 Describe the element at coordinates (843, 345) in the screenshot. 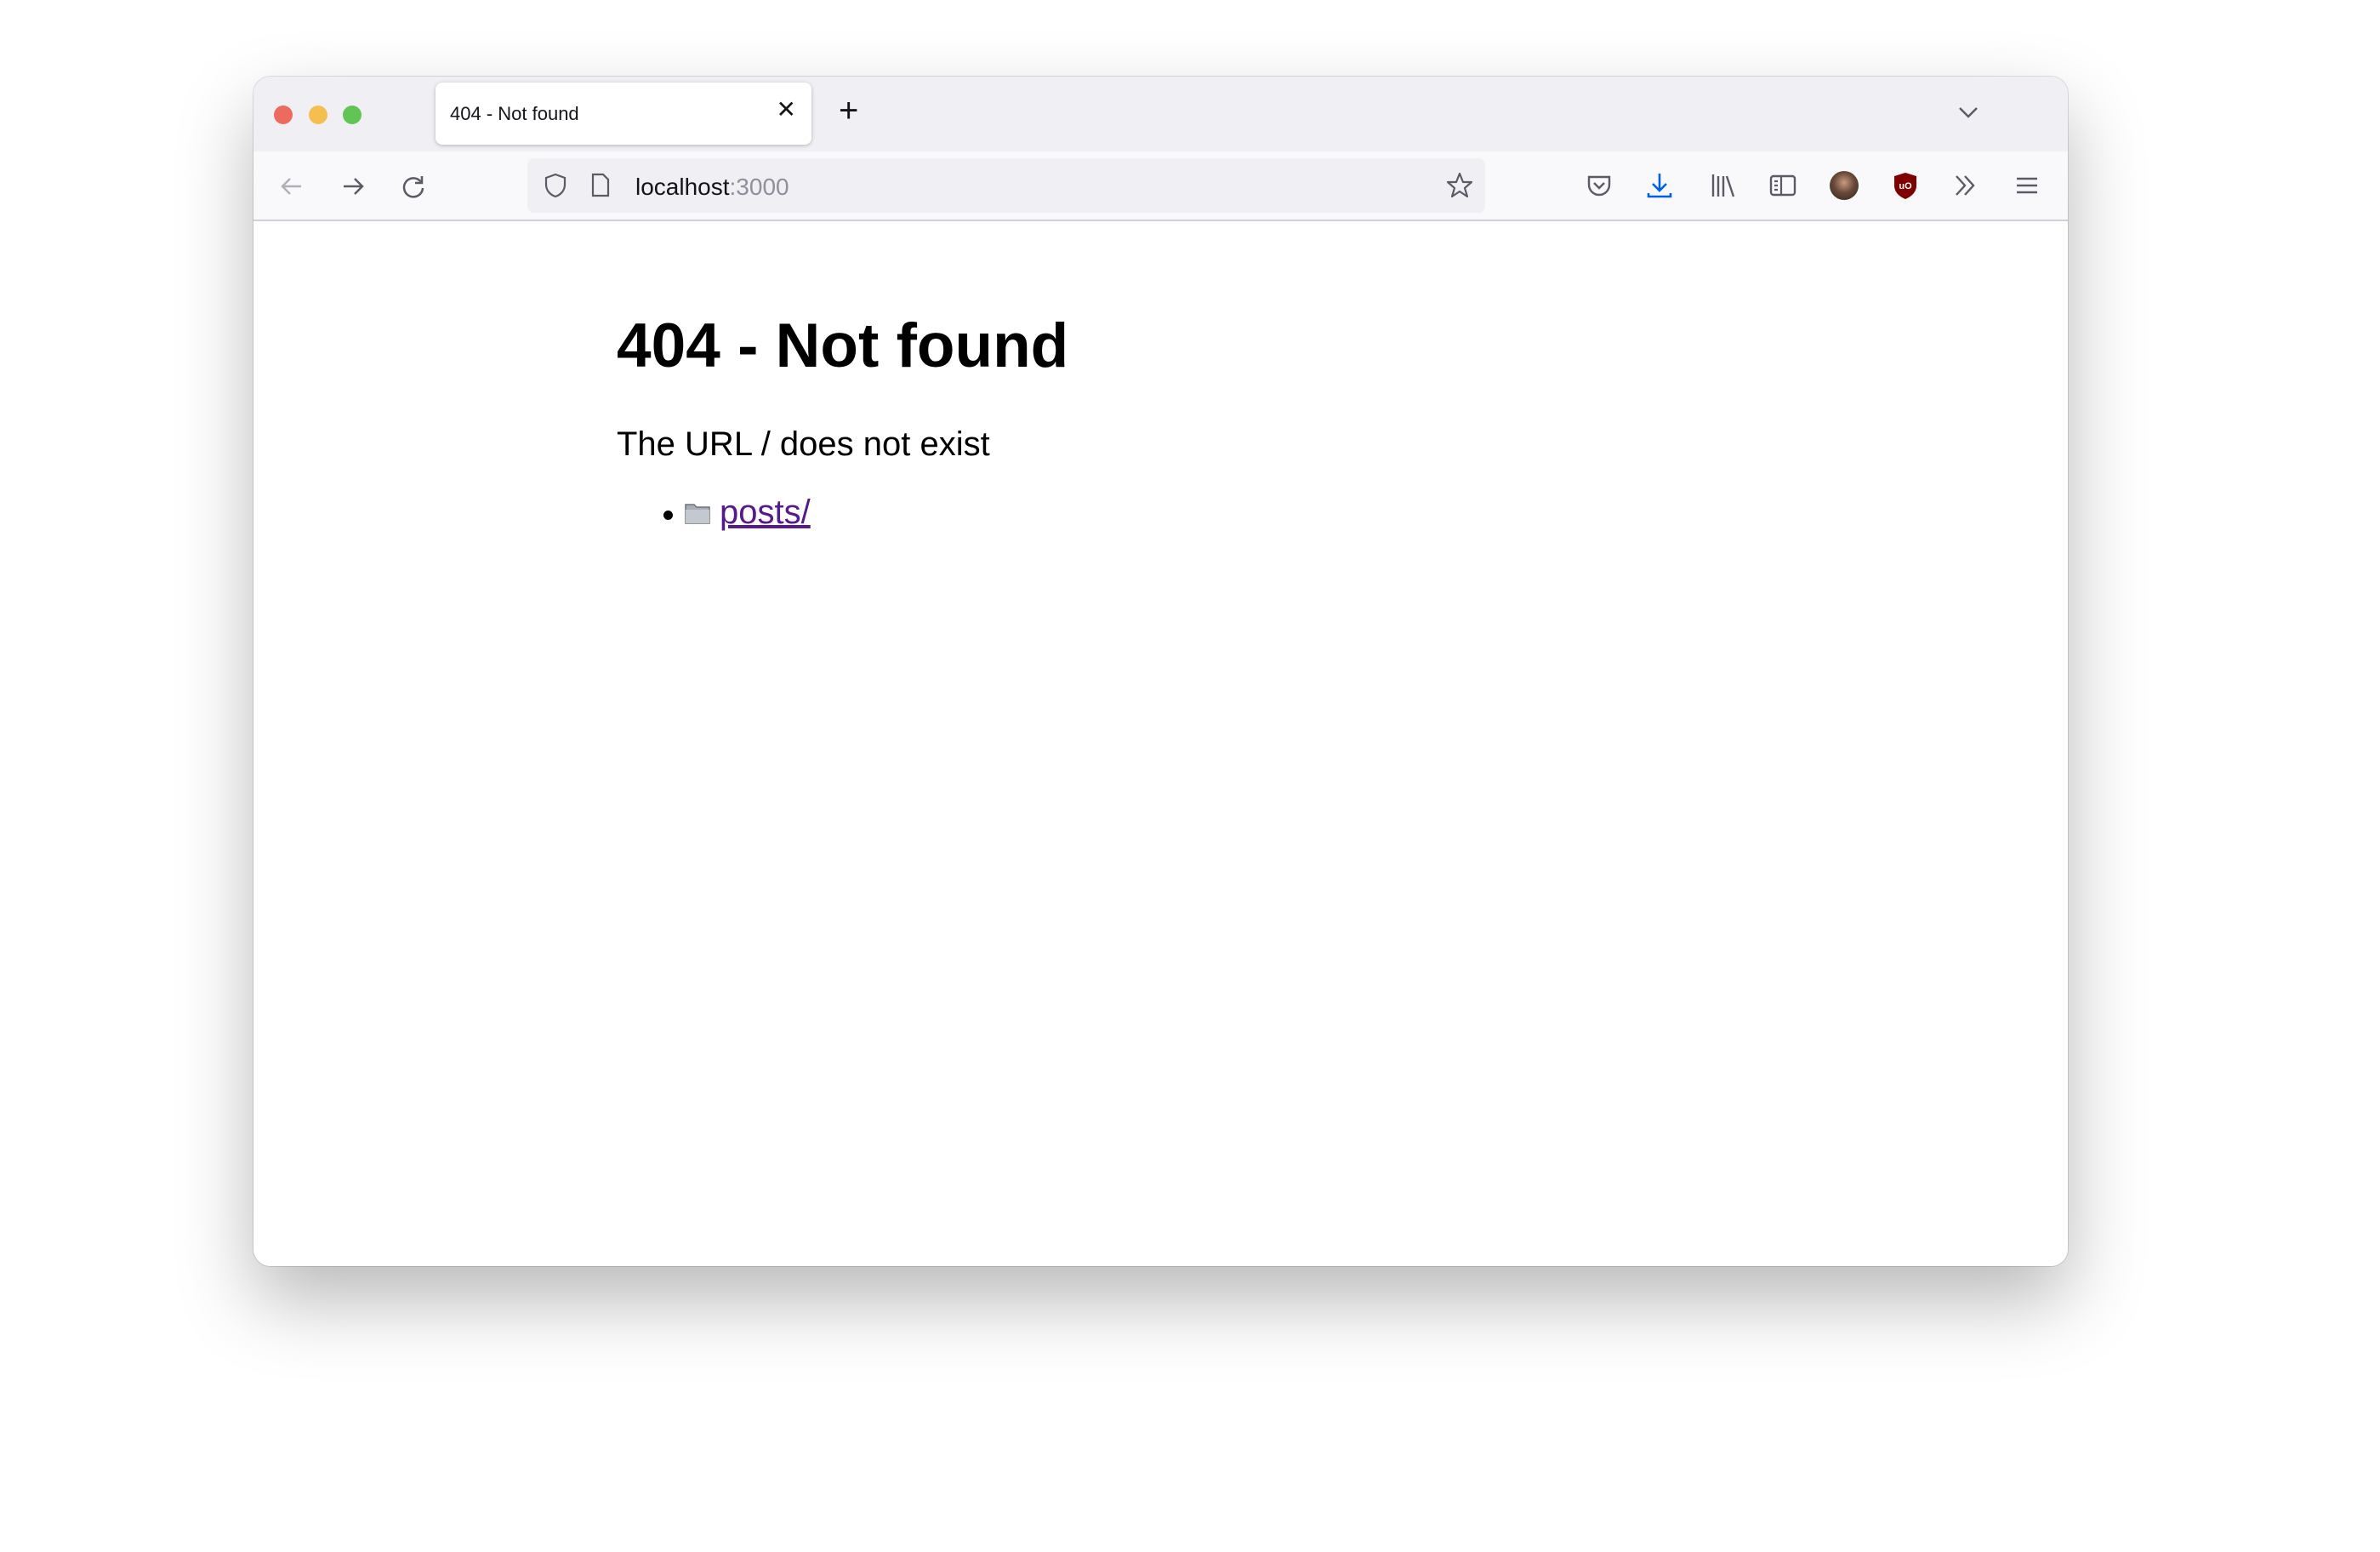

I see `page-title: 404 - Not found` at that location.